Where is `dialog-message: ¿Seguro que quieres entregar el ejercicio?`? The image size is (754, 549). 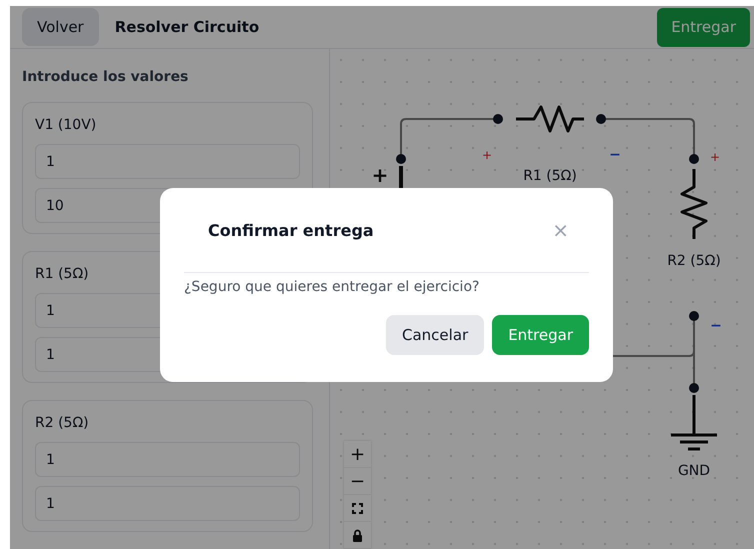 dialog-message: ¿Seguro que quieres entregar el ejercicio? is located at coordinates (332, 287).